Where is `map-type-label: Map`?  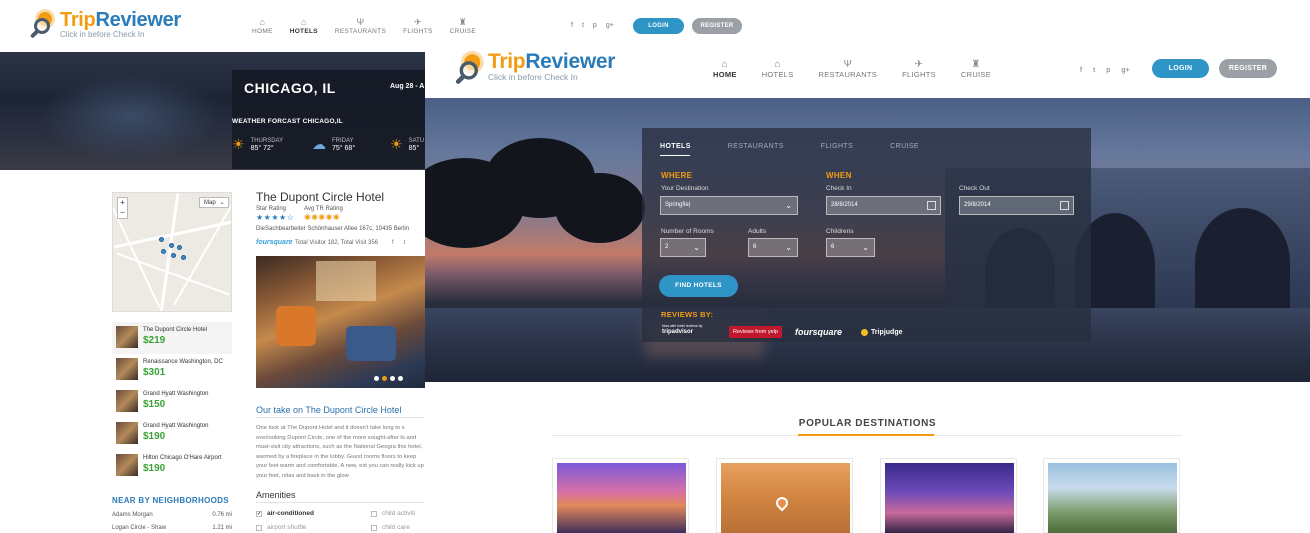 map-type-label: Map is located at coordinates (210, 203).